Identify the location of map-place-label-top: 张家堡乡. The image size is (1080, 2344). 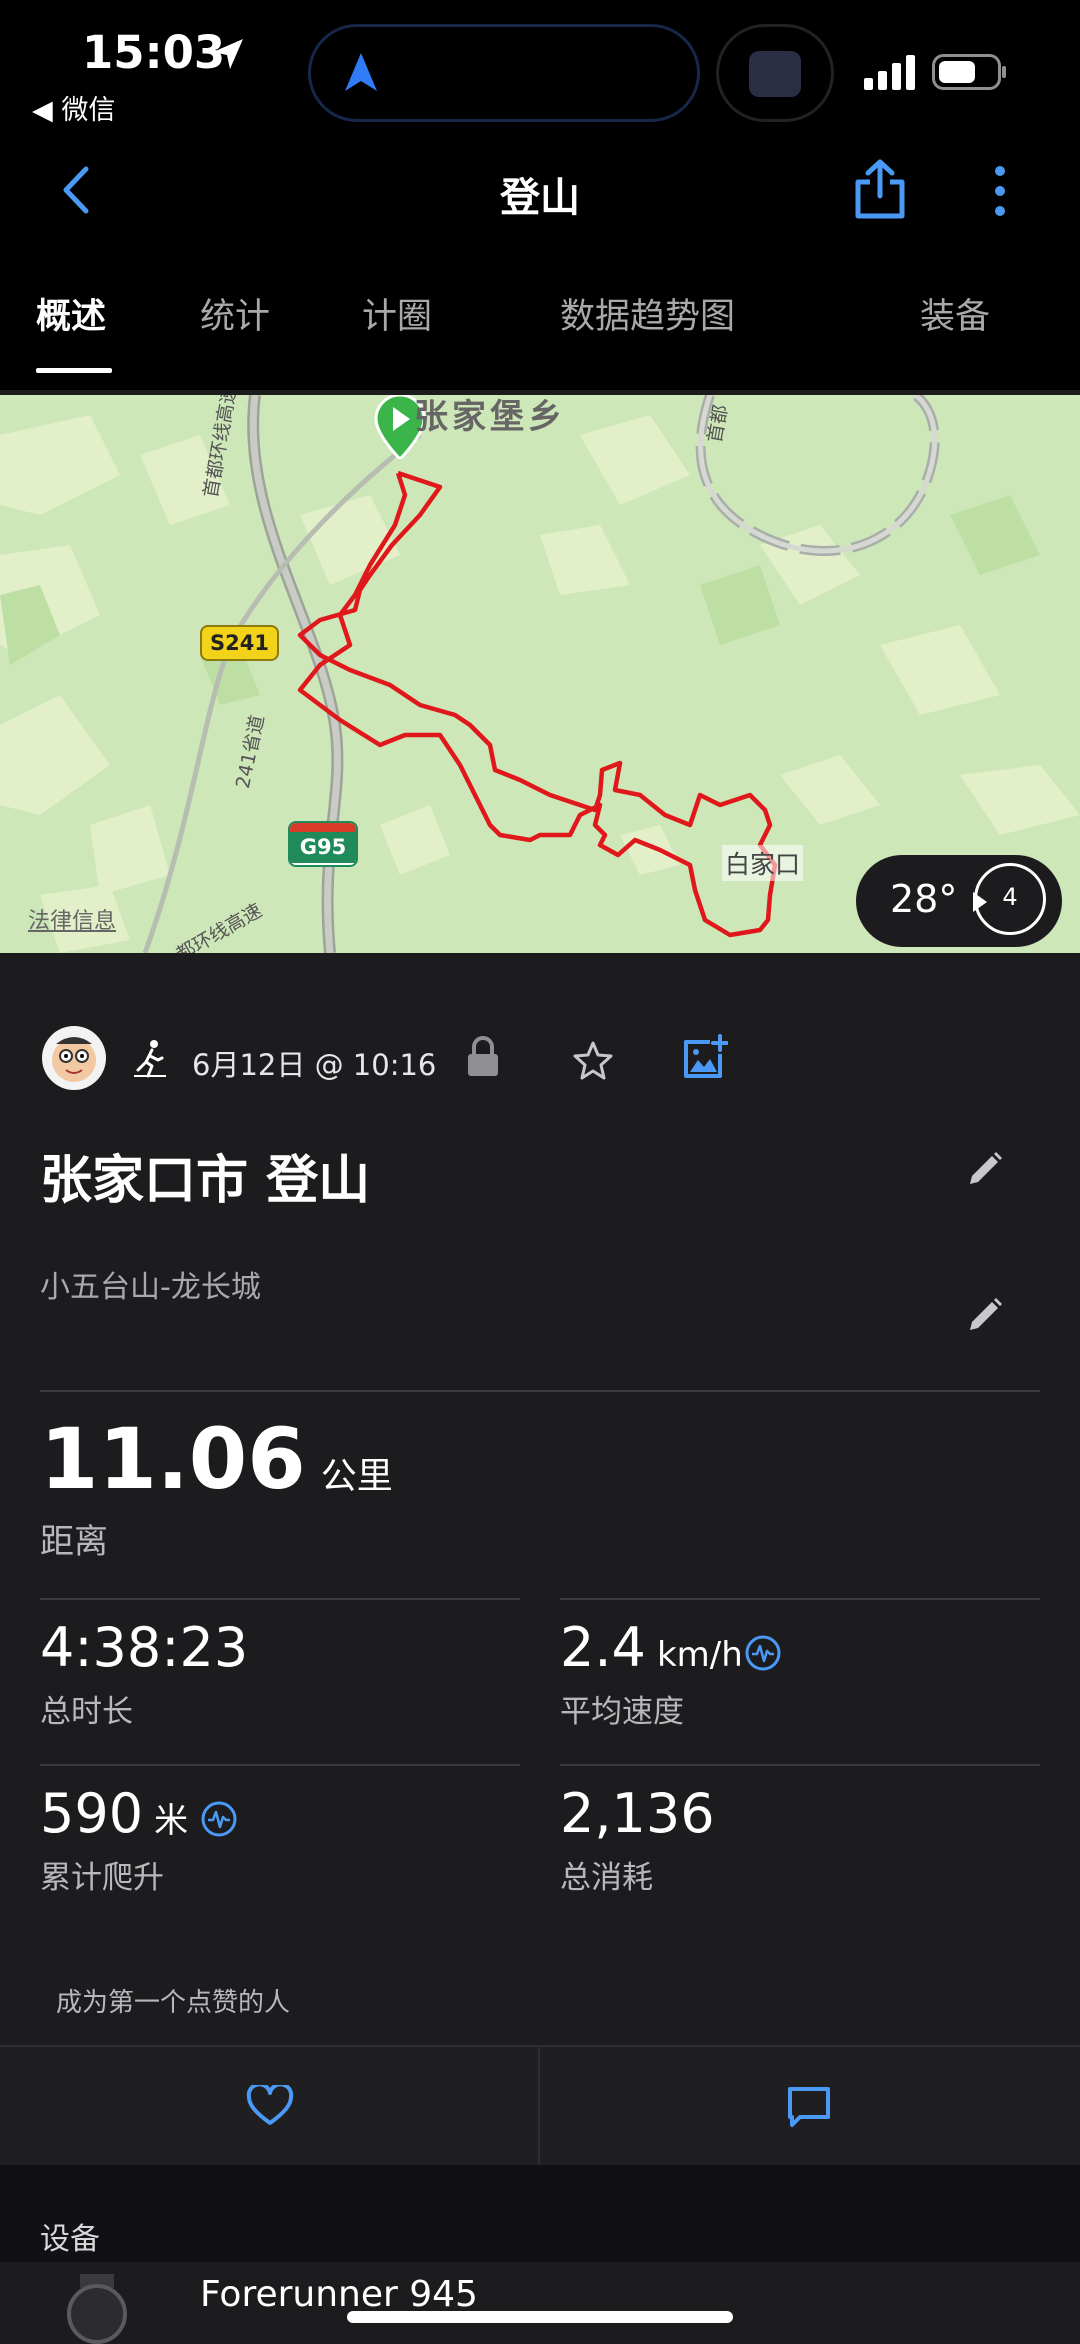
(490, 417).